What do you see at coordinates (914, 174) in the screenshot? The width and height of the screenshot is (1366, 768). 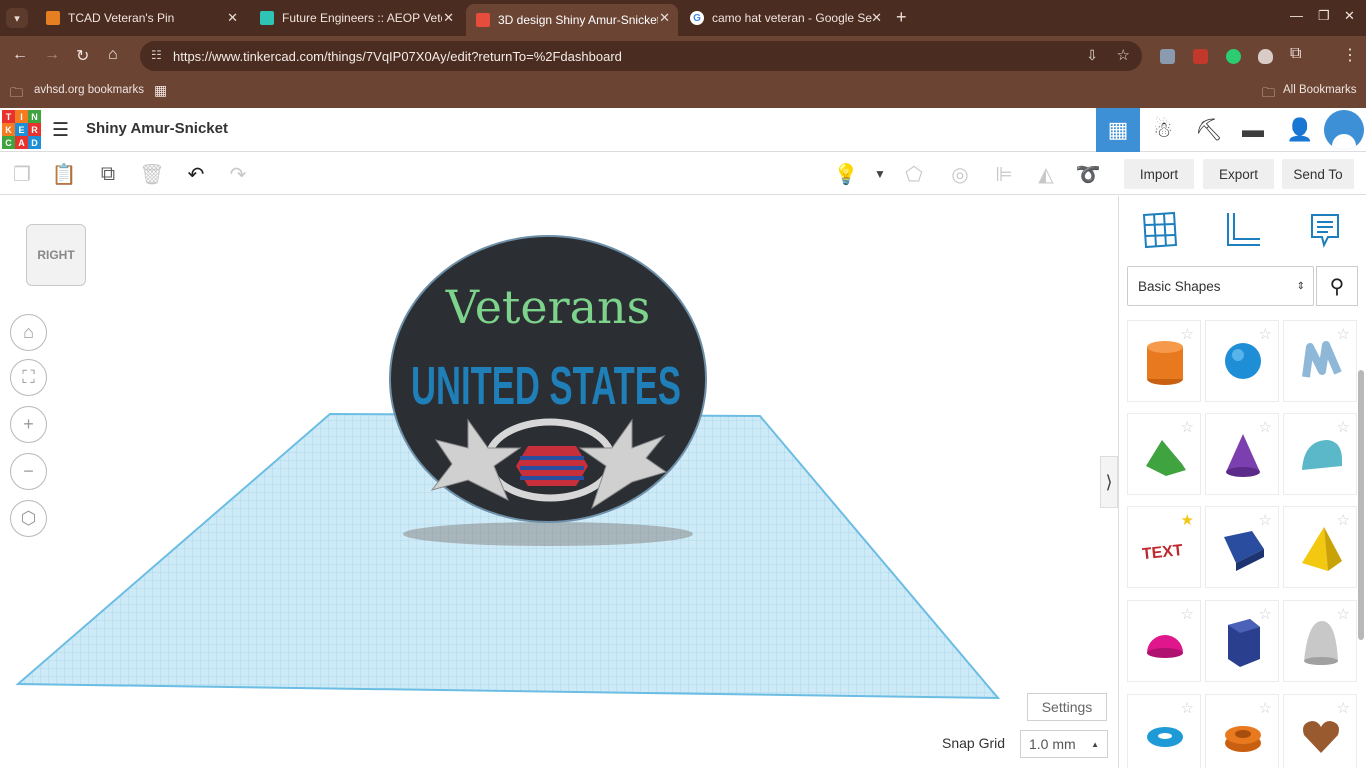 I see `group-icon: ⬠` at bounding box center [914, 174].